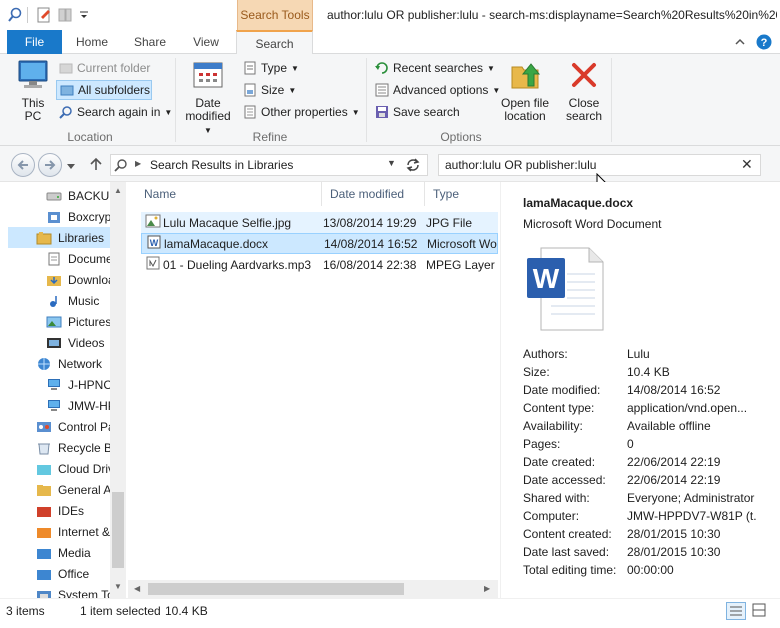  What do you see at coordinates (269, 165) in the screenshot?
I see `address-field: ▶ Search Results in Libraries ▼` at bounding box center [269, 165].